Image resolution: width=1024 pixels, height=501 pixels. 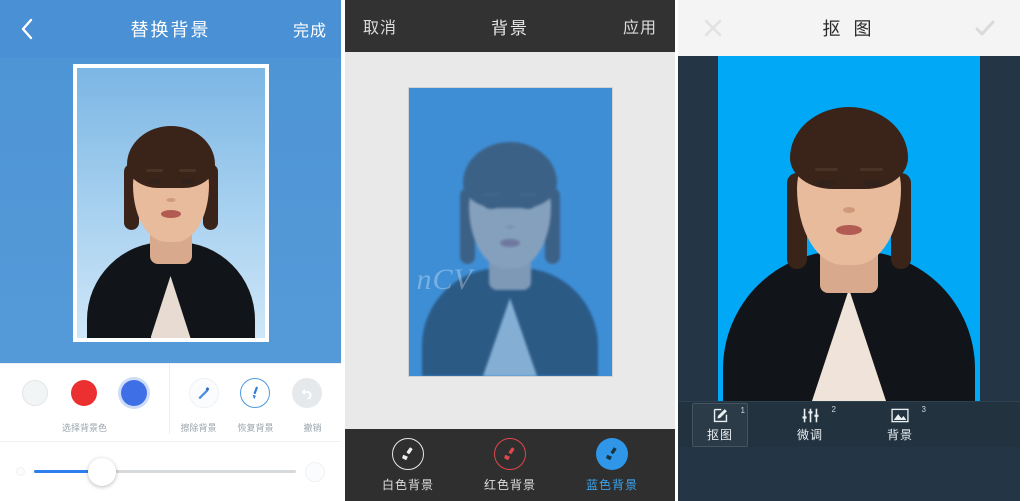 What do you see at coordinates (810, 415) in the screenshot?
I see `sliders-icon` at bounding box center [810, 415].